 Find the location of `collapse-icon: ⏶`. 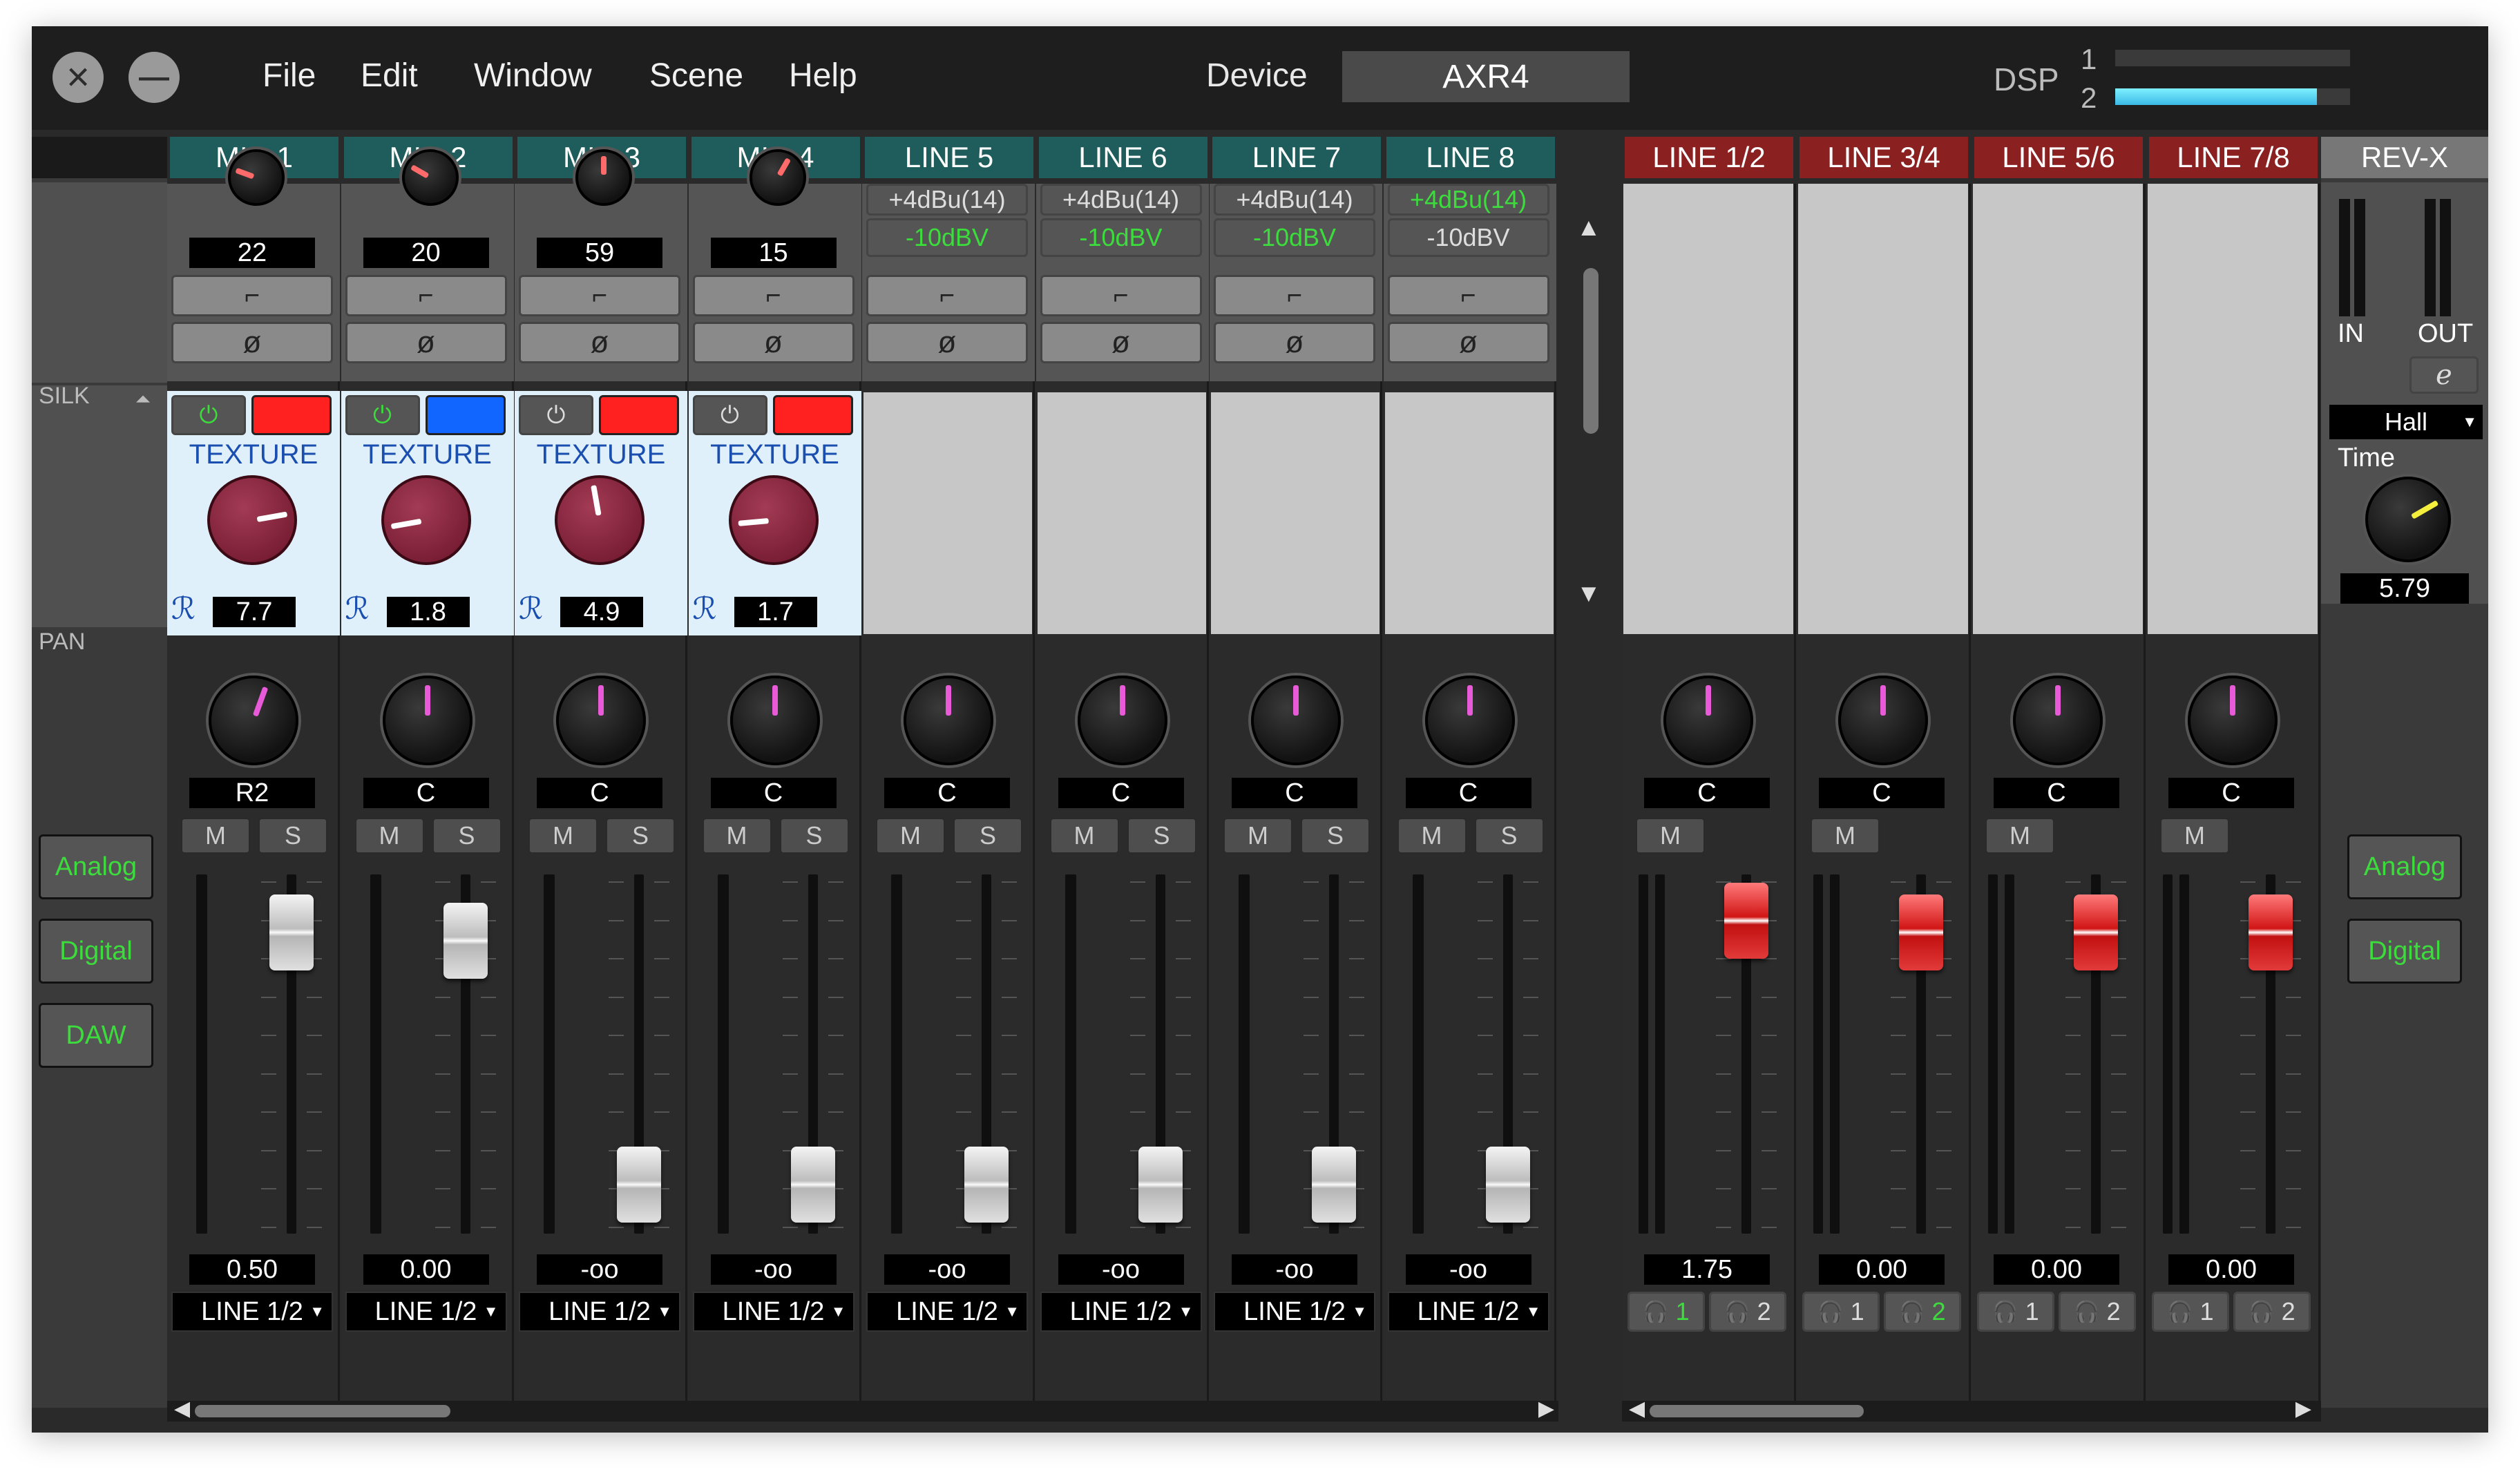

collapse-icon: ⏶ is located at coordinates (143, 399).